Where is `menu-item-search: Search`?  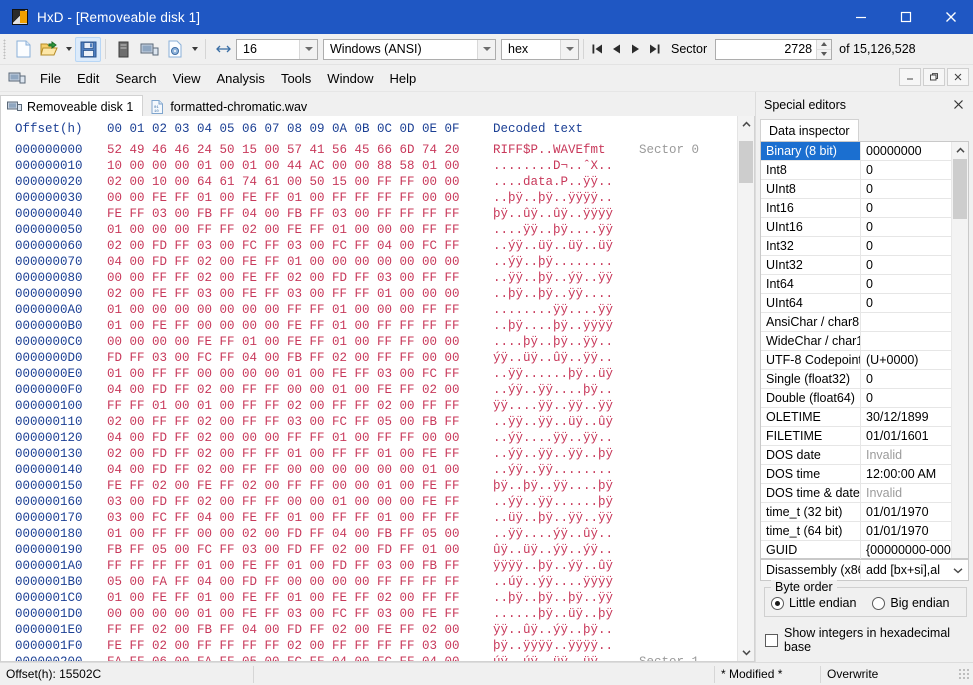
menu-item-search: Search is located at coordinates (135, 78).